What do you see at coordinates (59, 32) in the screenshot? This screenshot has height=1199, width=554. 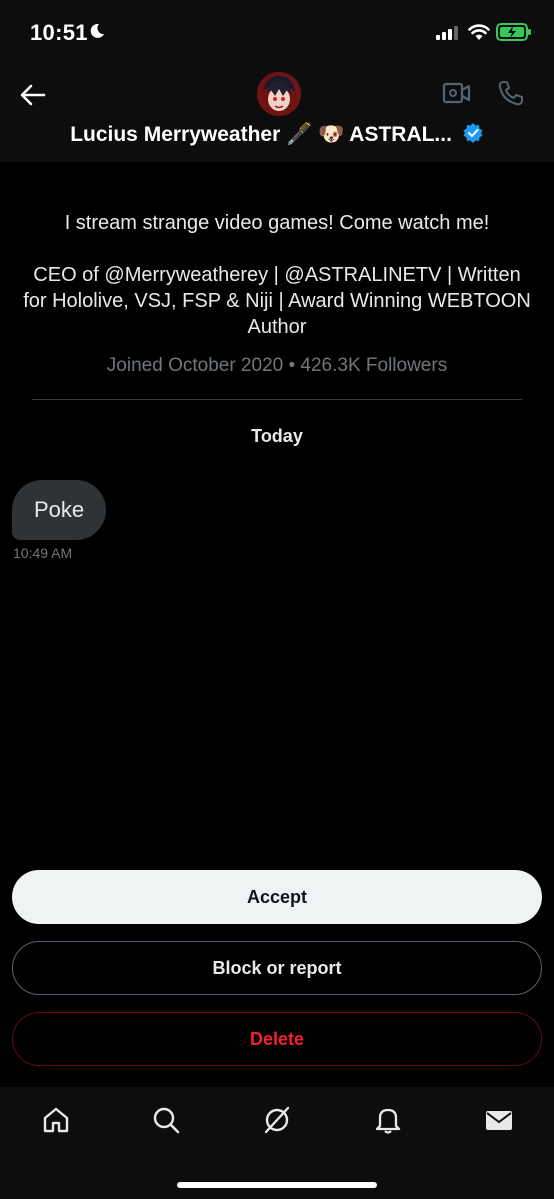 I see `status-time: 10:51` at bounding box center [59, 32].